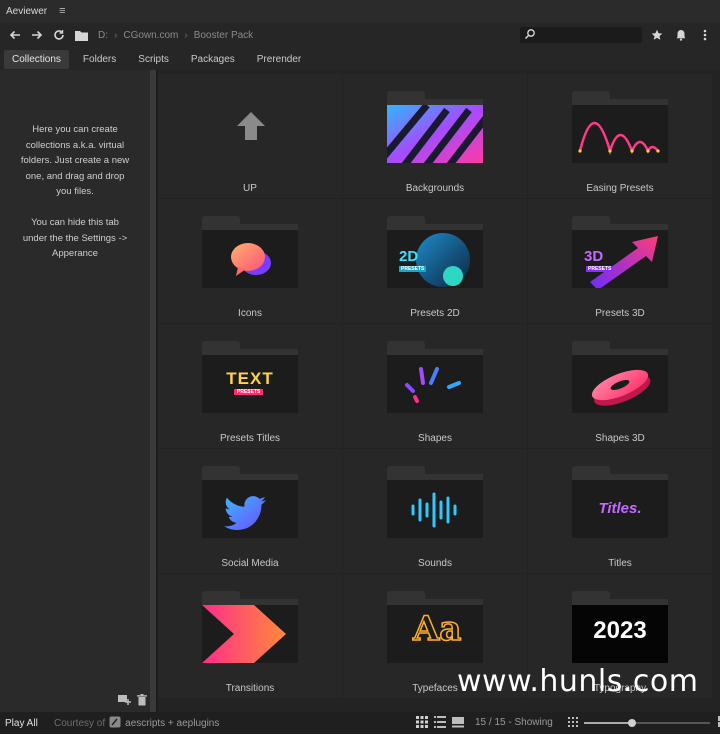 This screenshot has width=720, height=734. I want to click on breadcrumb-drive: D:, so click(103, 35).